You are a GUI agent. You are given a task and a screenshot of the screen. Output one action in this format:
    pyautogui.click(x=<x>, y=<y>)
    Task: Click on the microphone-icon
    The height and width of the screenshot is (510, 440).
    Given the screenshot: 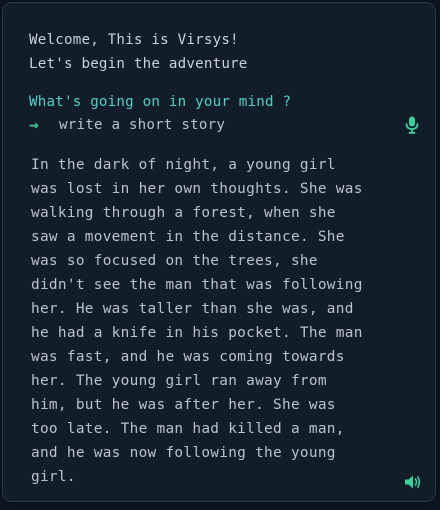 What is the action you would take?
    pyautogui.click(x=412, y=125)
    